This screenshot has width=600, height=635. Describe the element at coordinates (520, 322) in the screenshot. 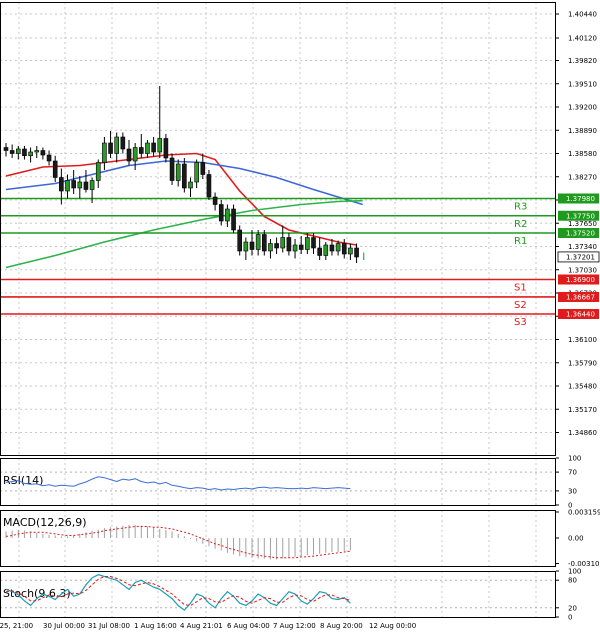

I see `level-label-s3: S3` at that location.